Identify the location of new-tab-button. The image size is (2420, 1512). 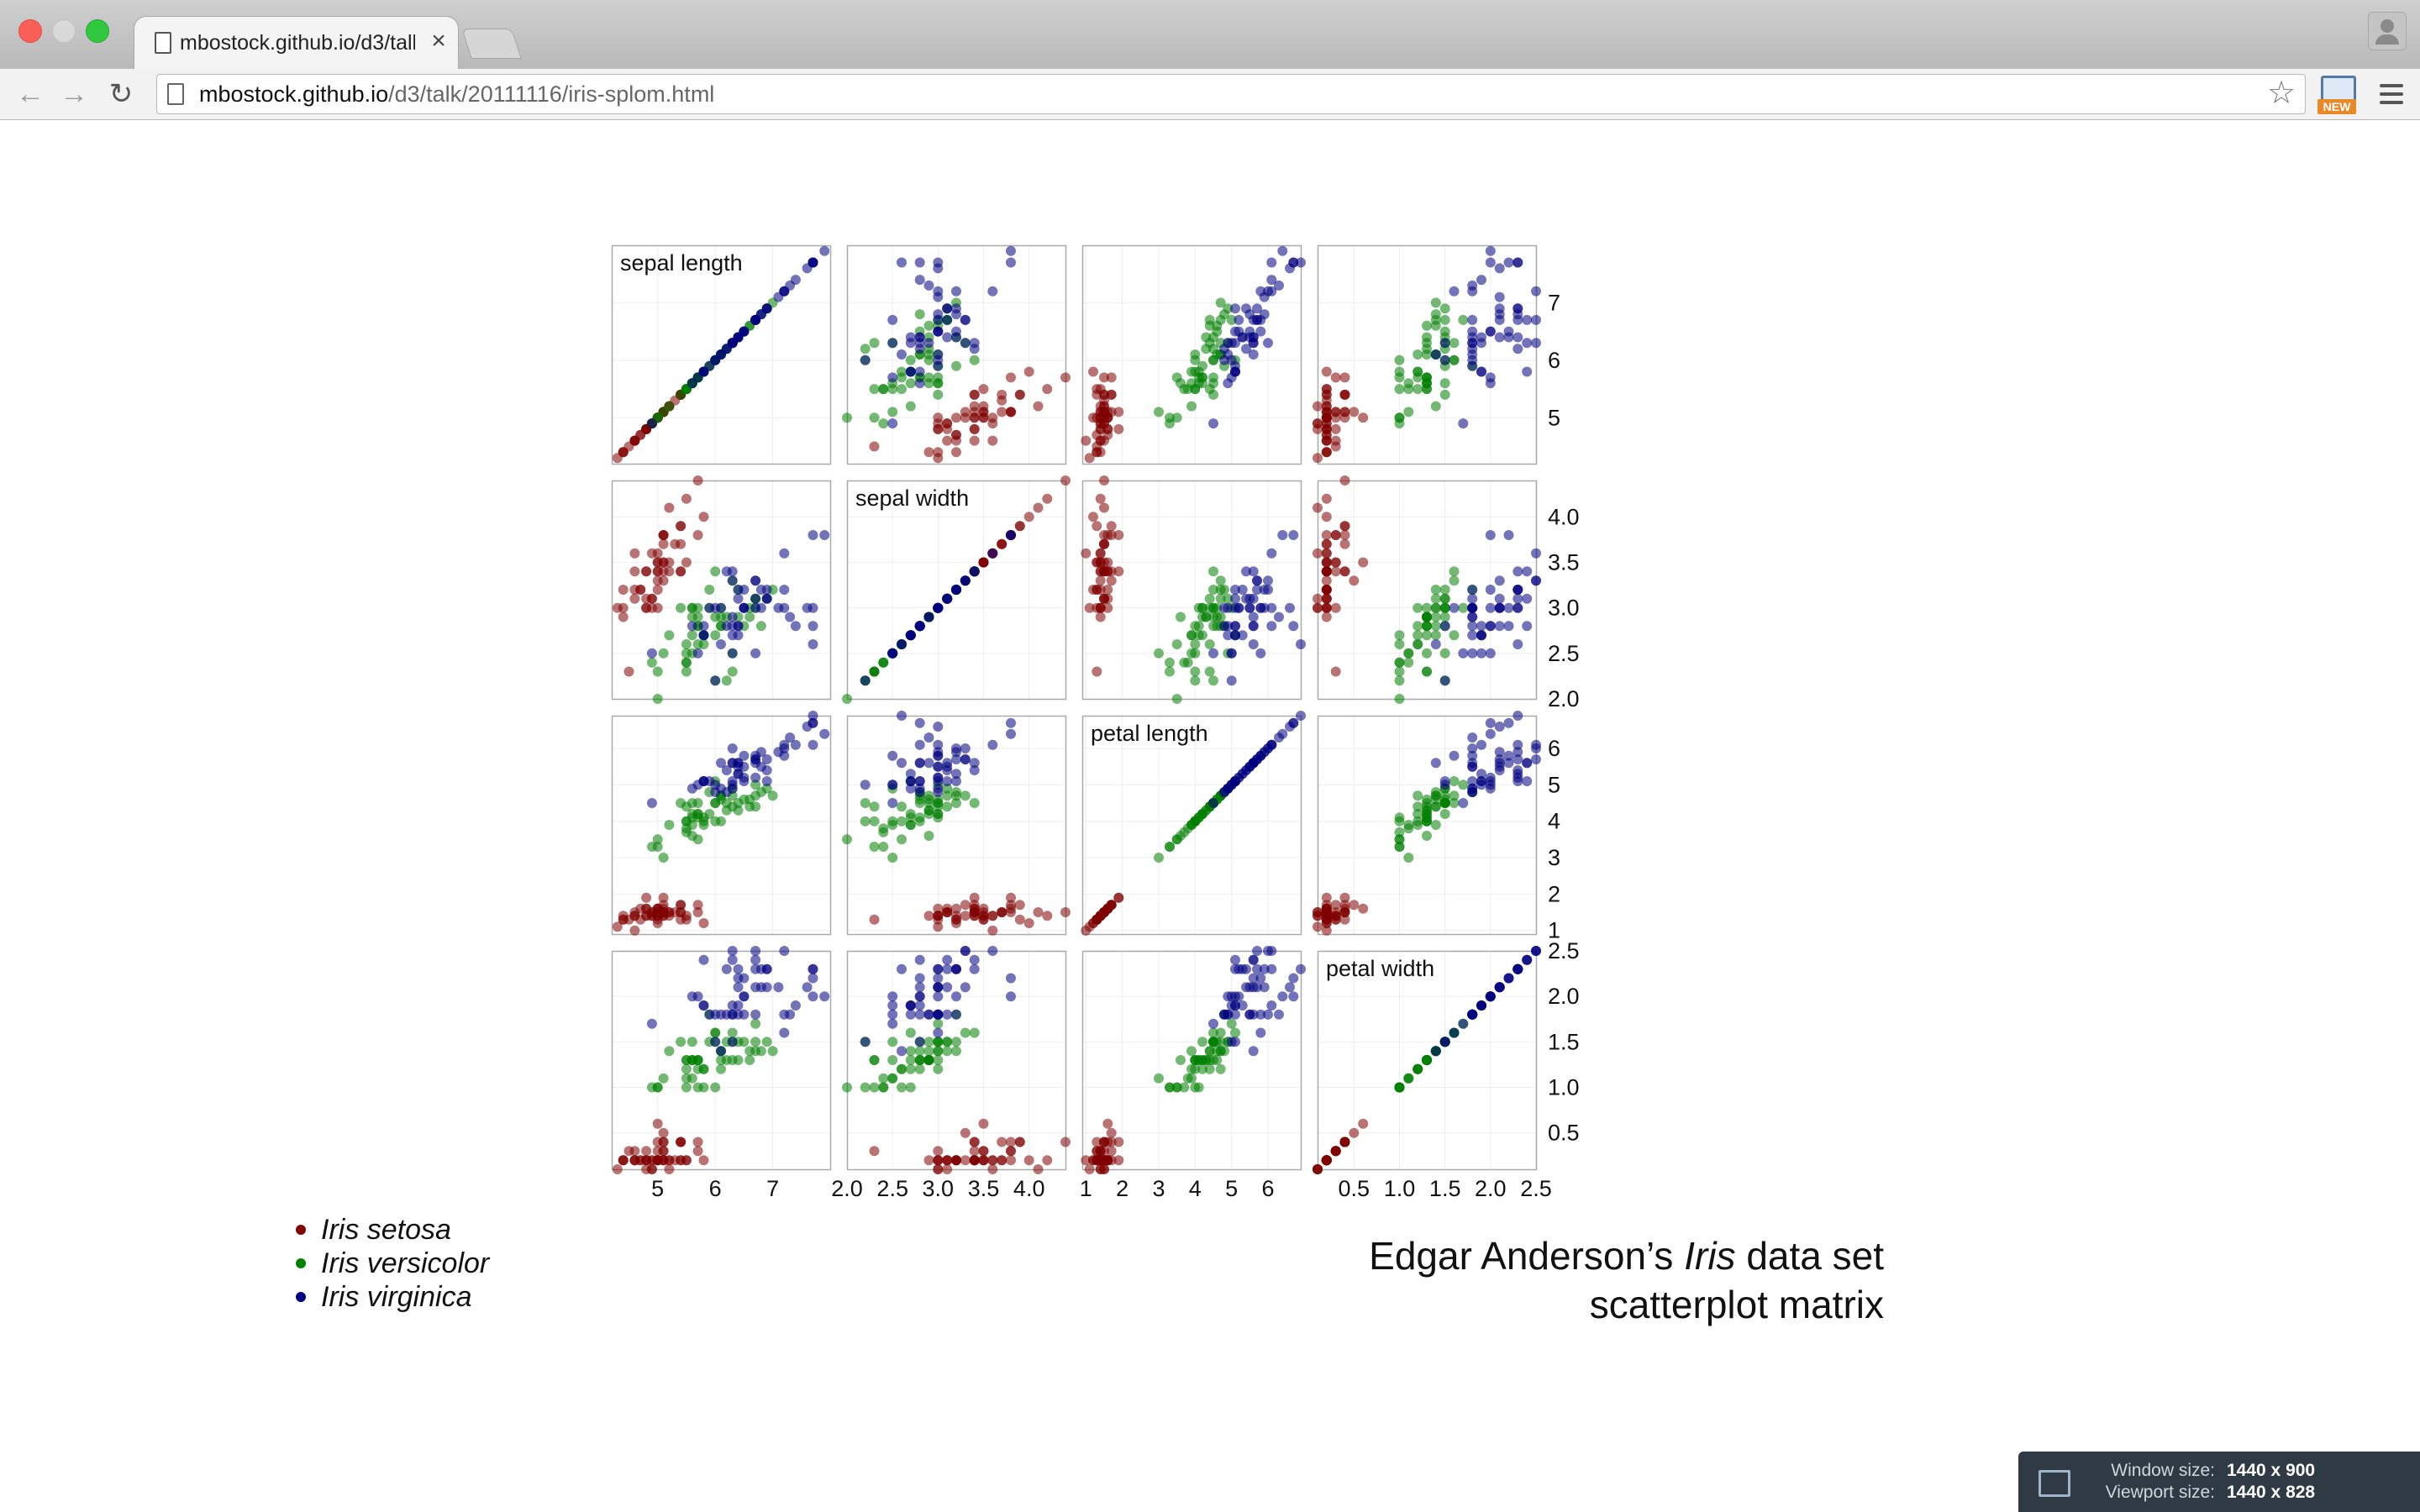
(492, 44).